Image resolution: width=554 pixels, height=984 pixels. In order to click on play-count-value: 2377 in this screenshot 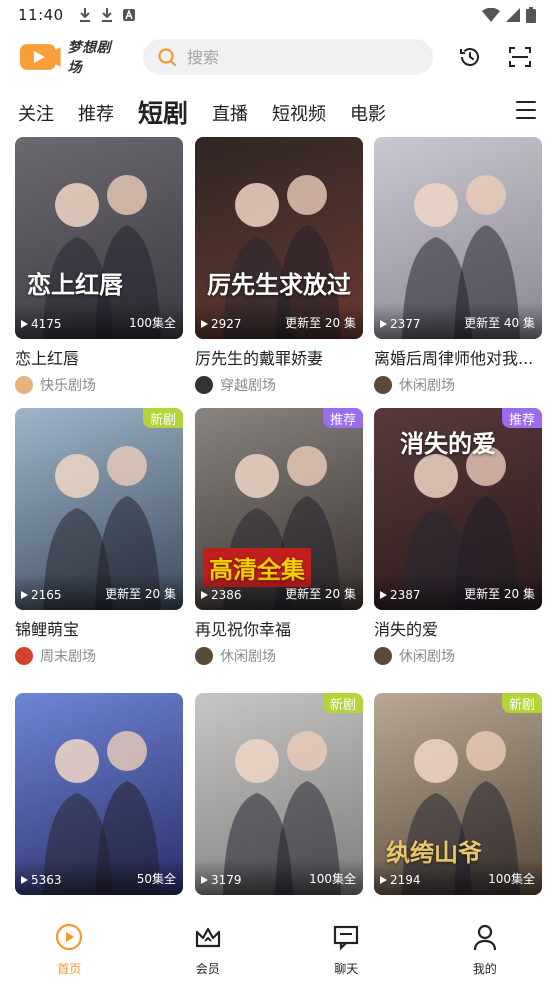, I will do `click(405, 324)`.